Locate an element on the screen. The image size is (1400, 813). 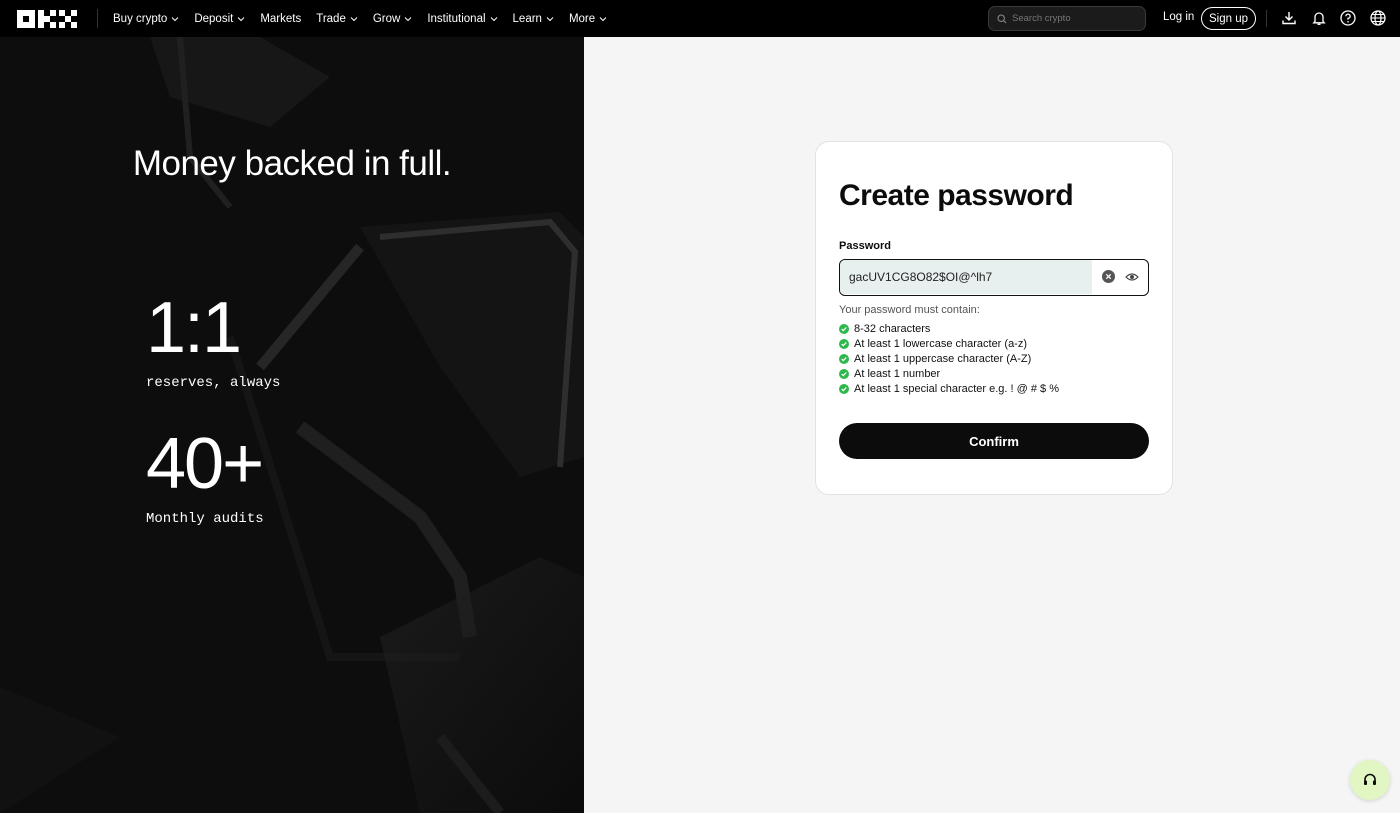
password-field-wrapper is located at coordinates (994, 277).